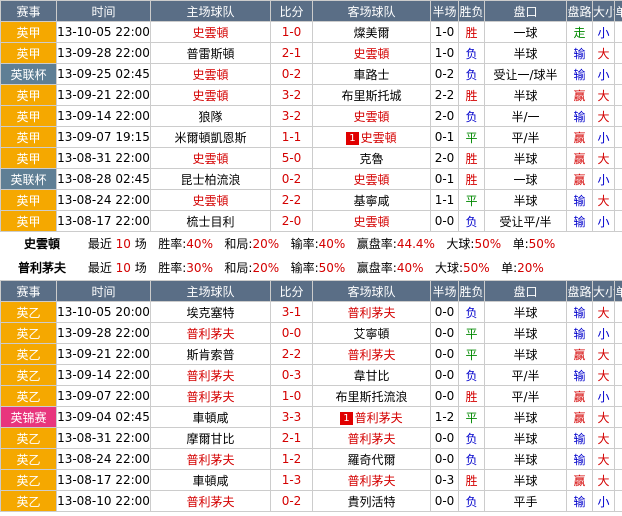 This screenshot has height=516, width=622. Describe the element at coordinates (210, 179) in the screenshot. I see `home-team-link: 昆士柏流浪` at that location.